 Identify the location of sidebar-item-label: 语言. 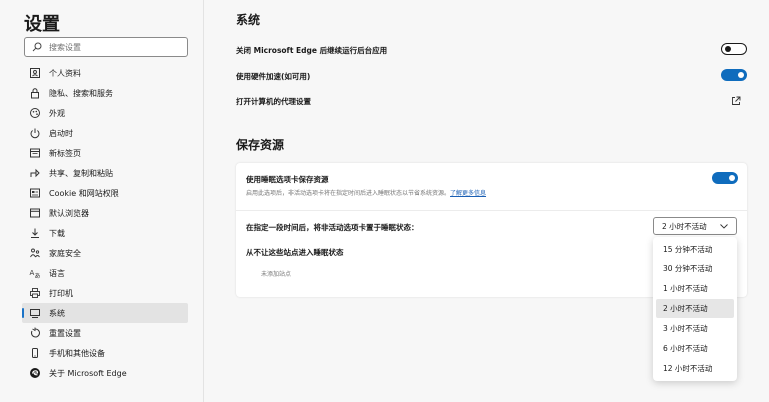
(57, 273).